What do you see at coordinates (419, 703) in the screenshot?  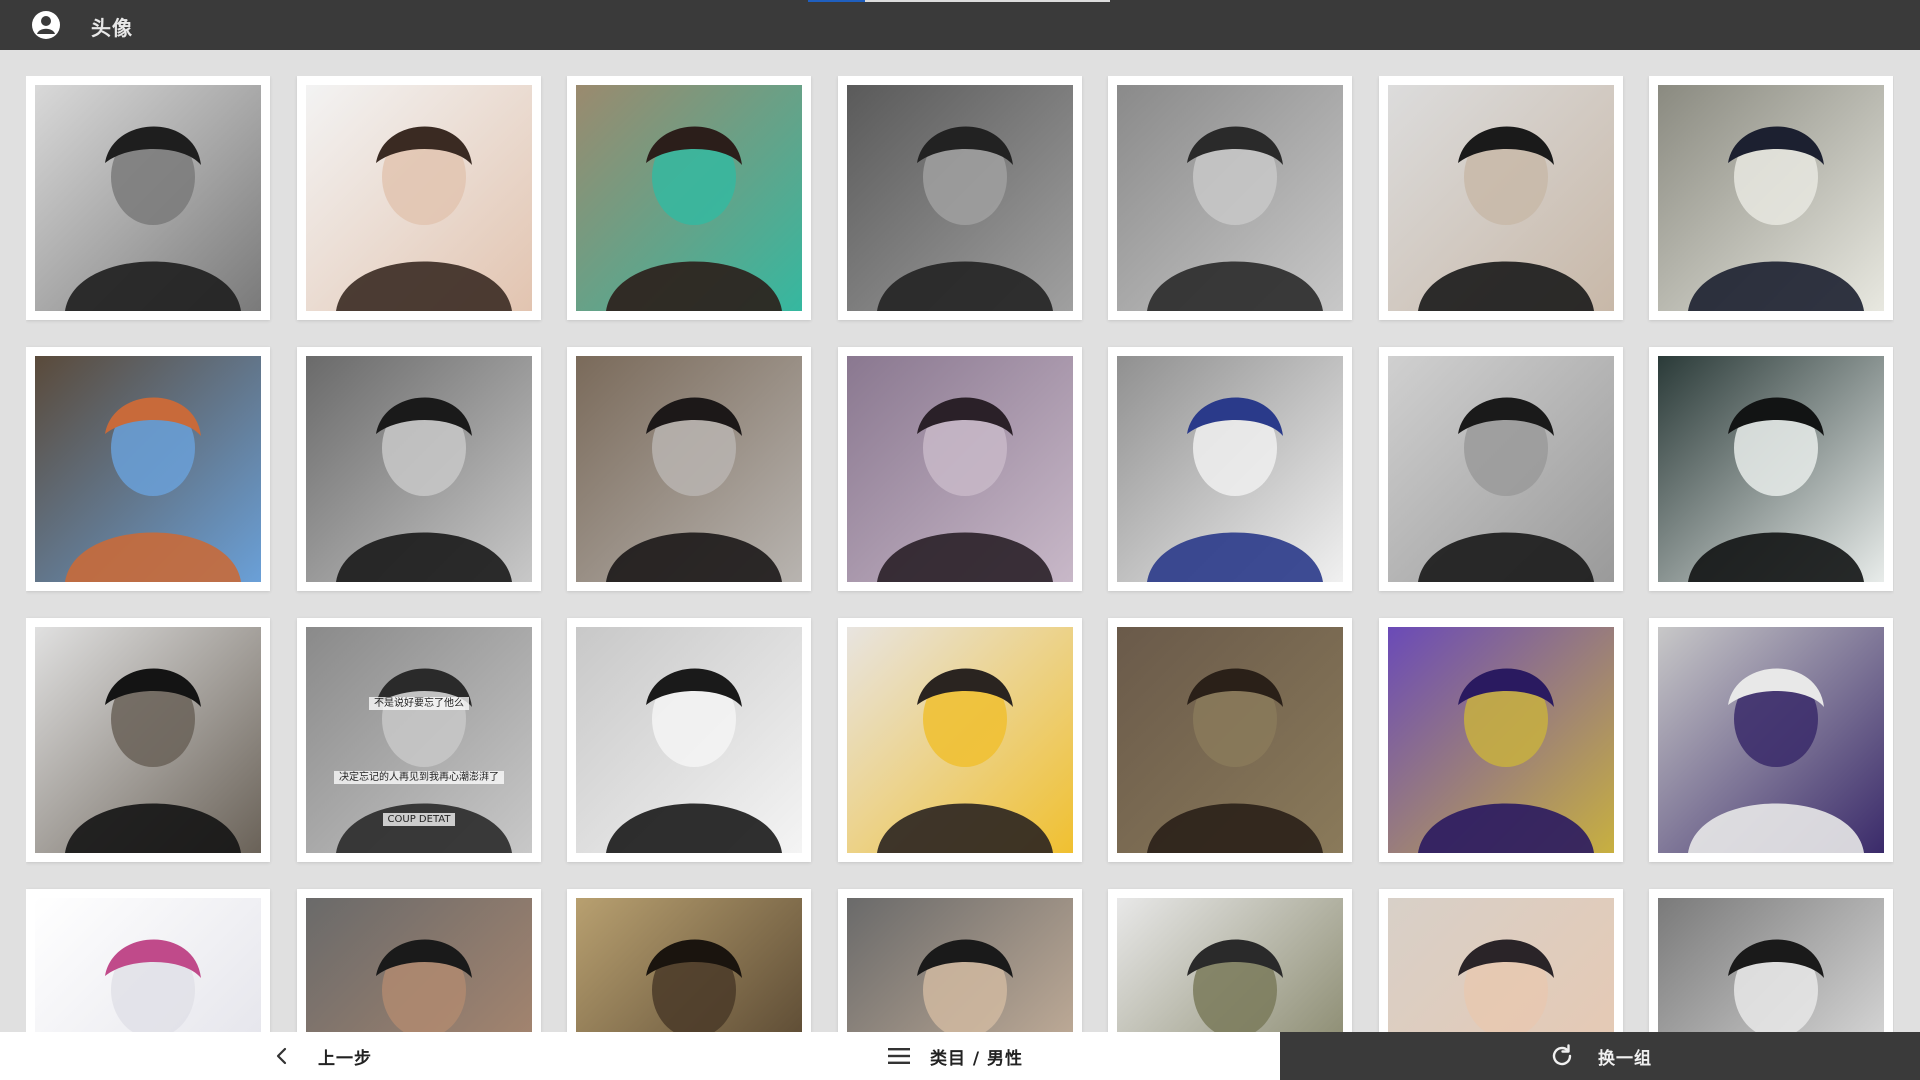 I see `caption-top: 不是说好要忘了他么` at bounding box center [419, 703].